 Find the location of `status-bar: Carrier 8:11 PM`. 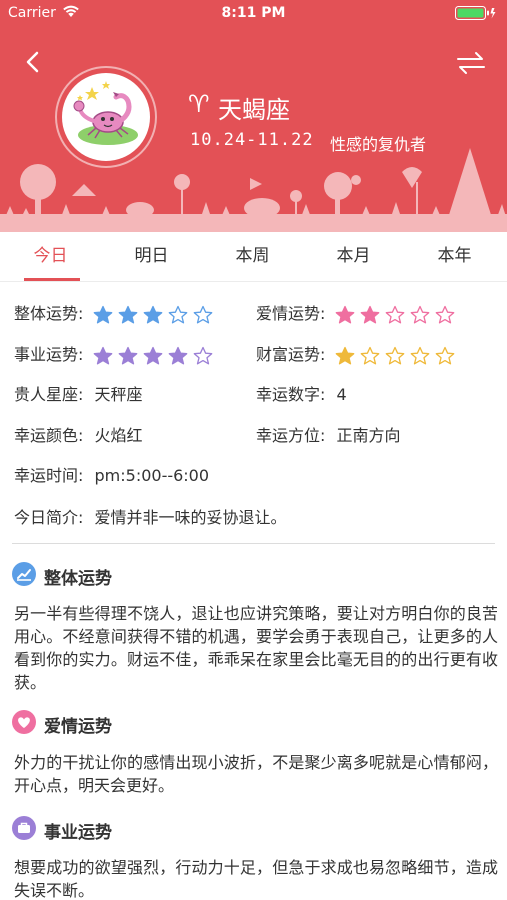

status-bar: Carrier 8:11 PM is located at coordinates (253, 14).